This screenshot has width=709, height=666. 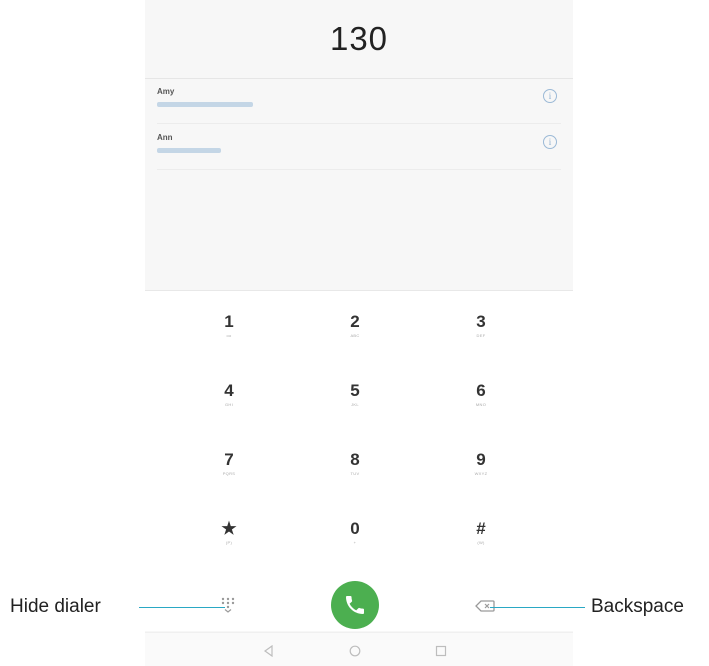 I want to click on callout-backspace: Backspace, so click(x=637, y=606).